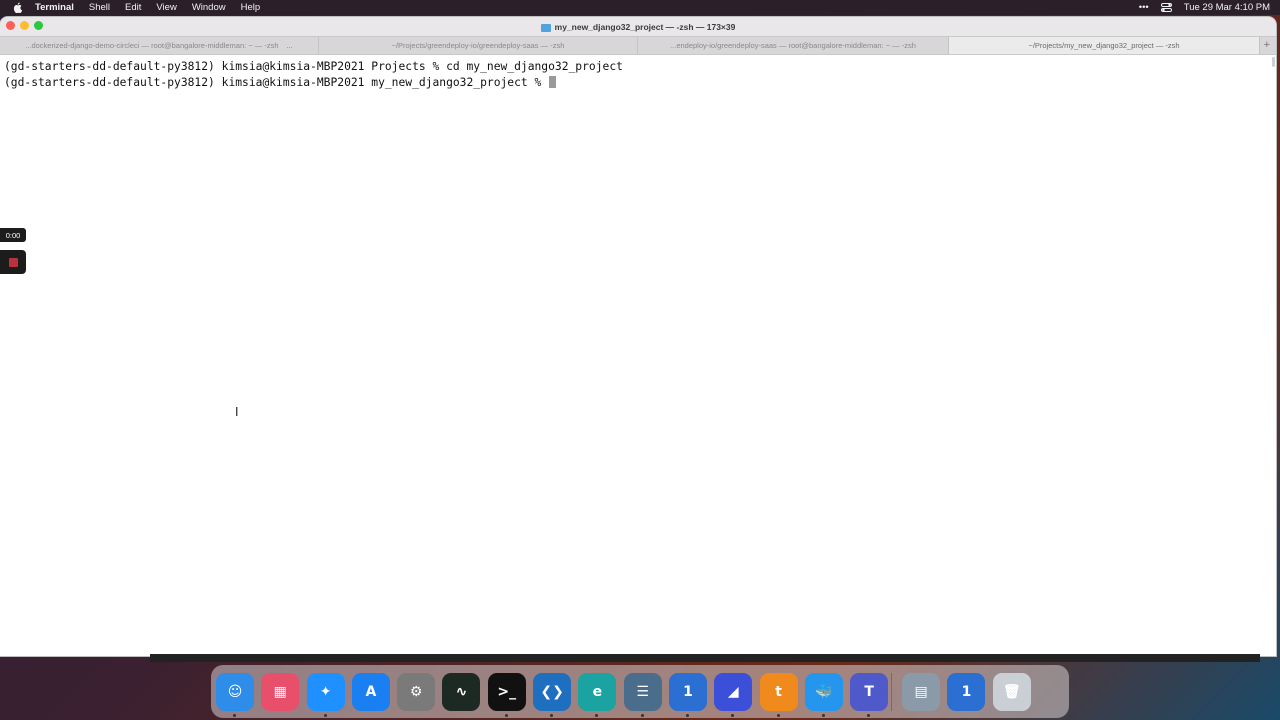 The width and height of the screenshot is (1280, 720). What do you see at coordinates (645, 26) in the screenshot?
I see `window-title: my_new_django32_project — -zsh — 173×39` at bounding box center [645, 26].